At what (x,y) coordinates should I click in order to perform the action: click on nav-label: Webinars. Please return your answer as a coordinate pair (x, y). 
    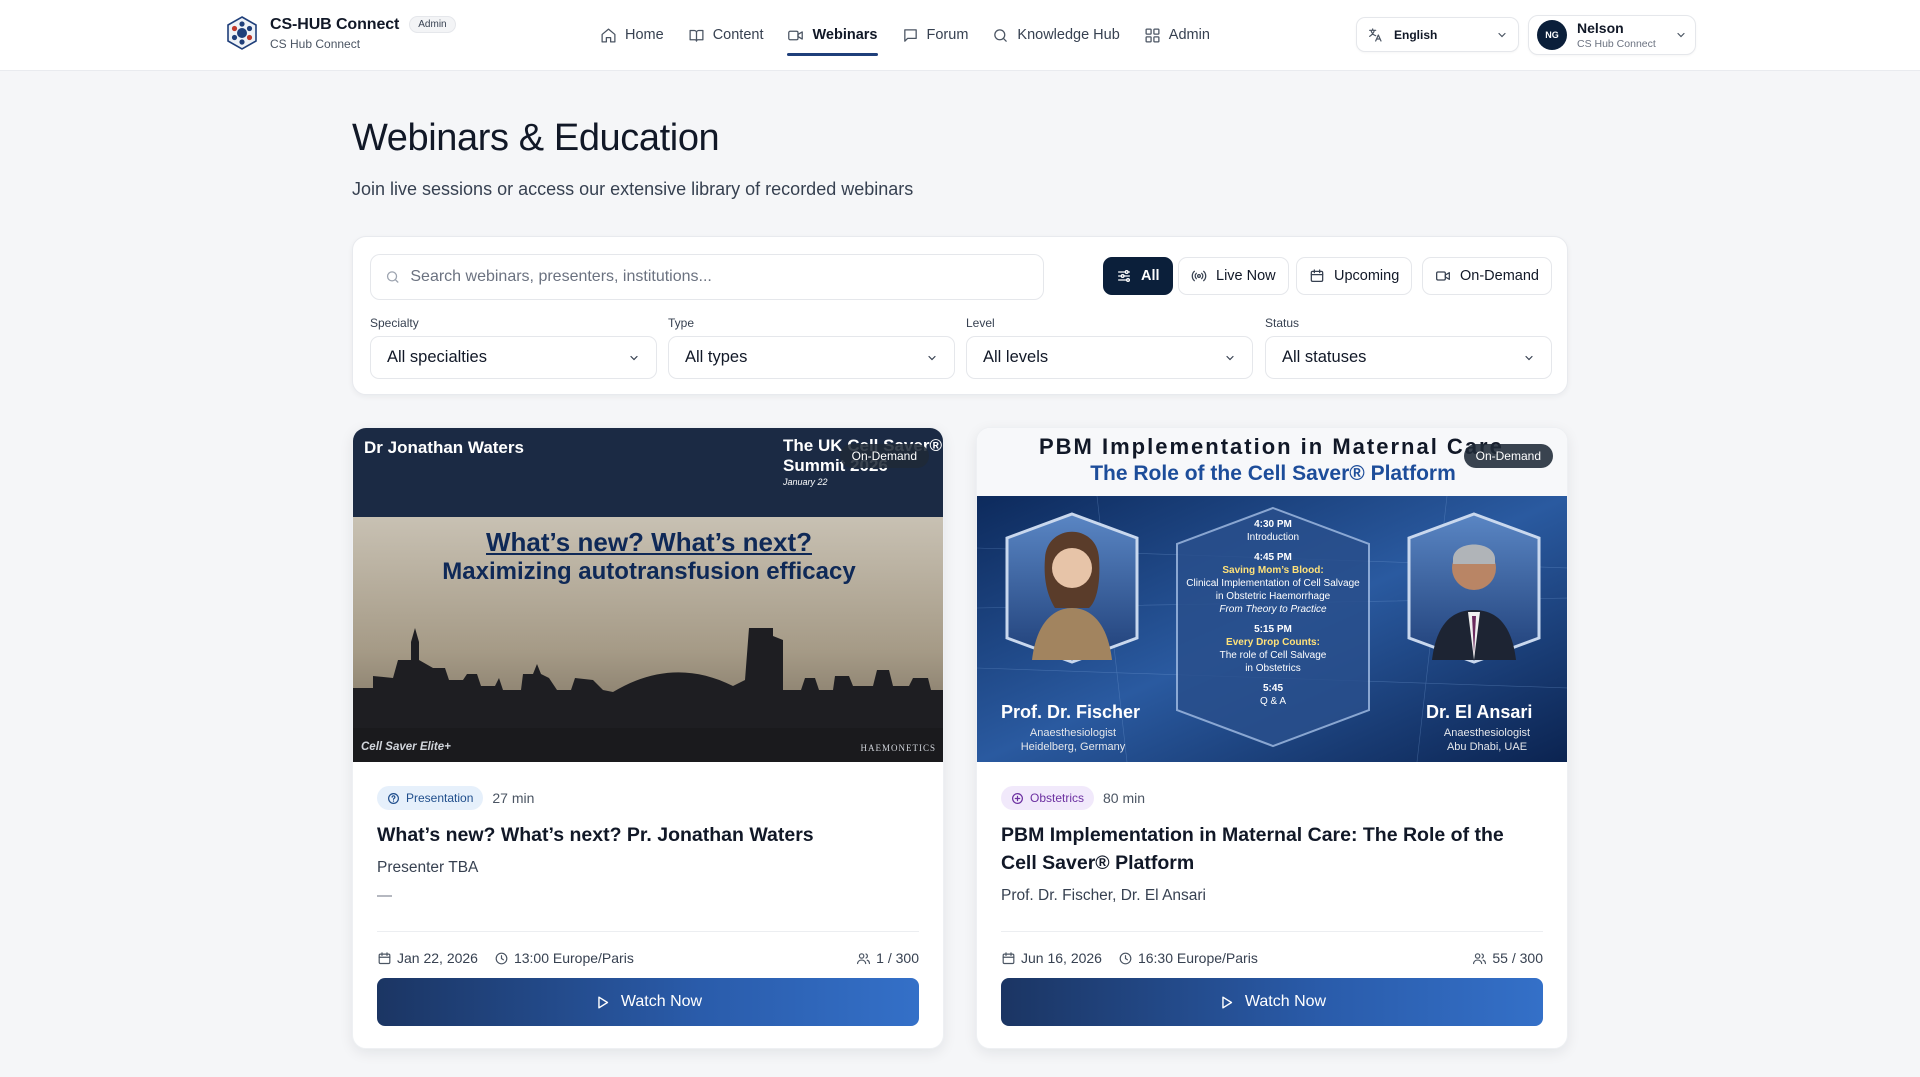
    Looking at the image, I should click on (845, 35).